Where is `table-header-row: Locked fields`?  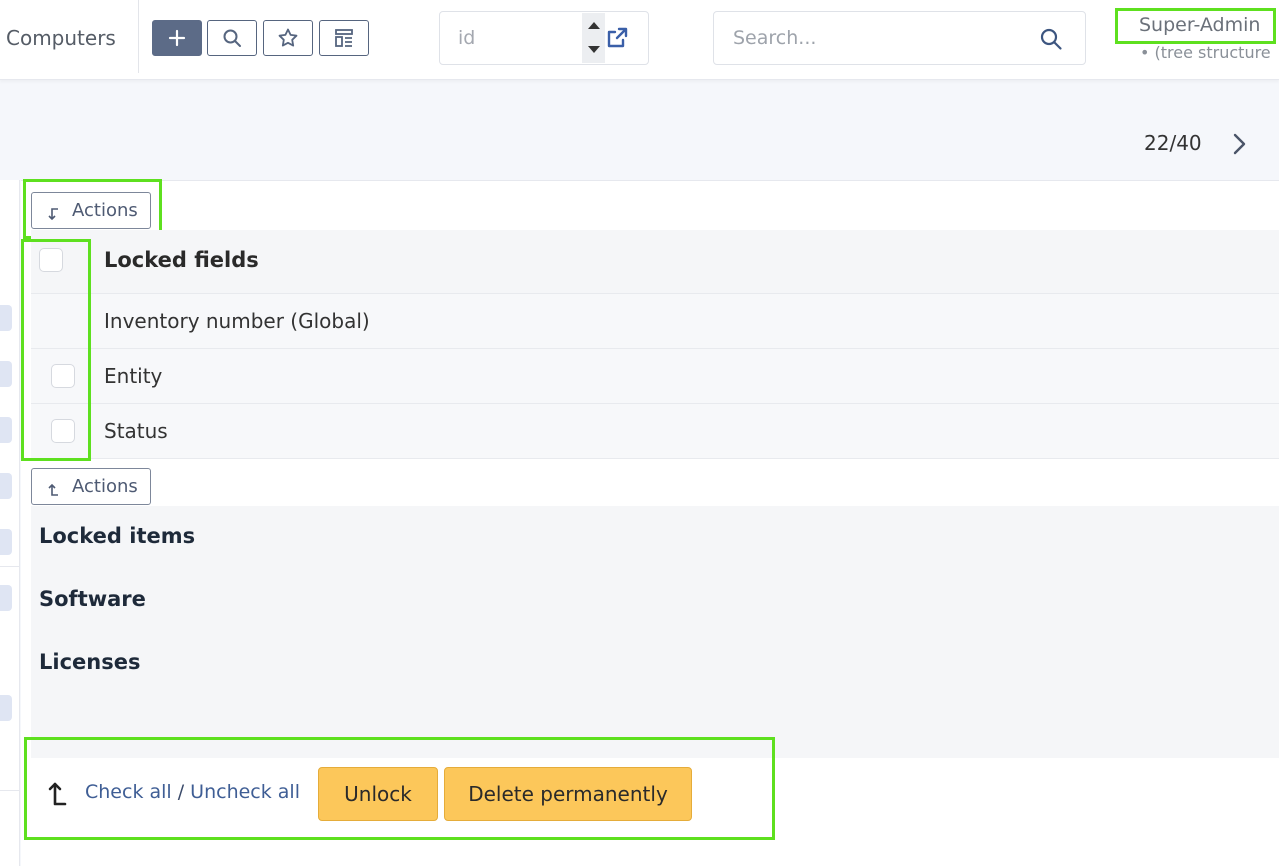 table-header-row: Locked fields is located at coordinates (655, 262).